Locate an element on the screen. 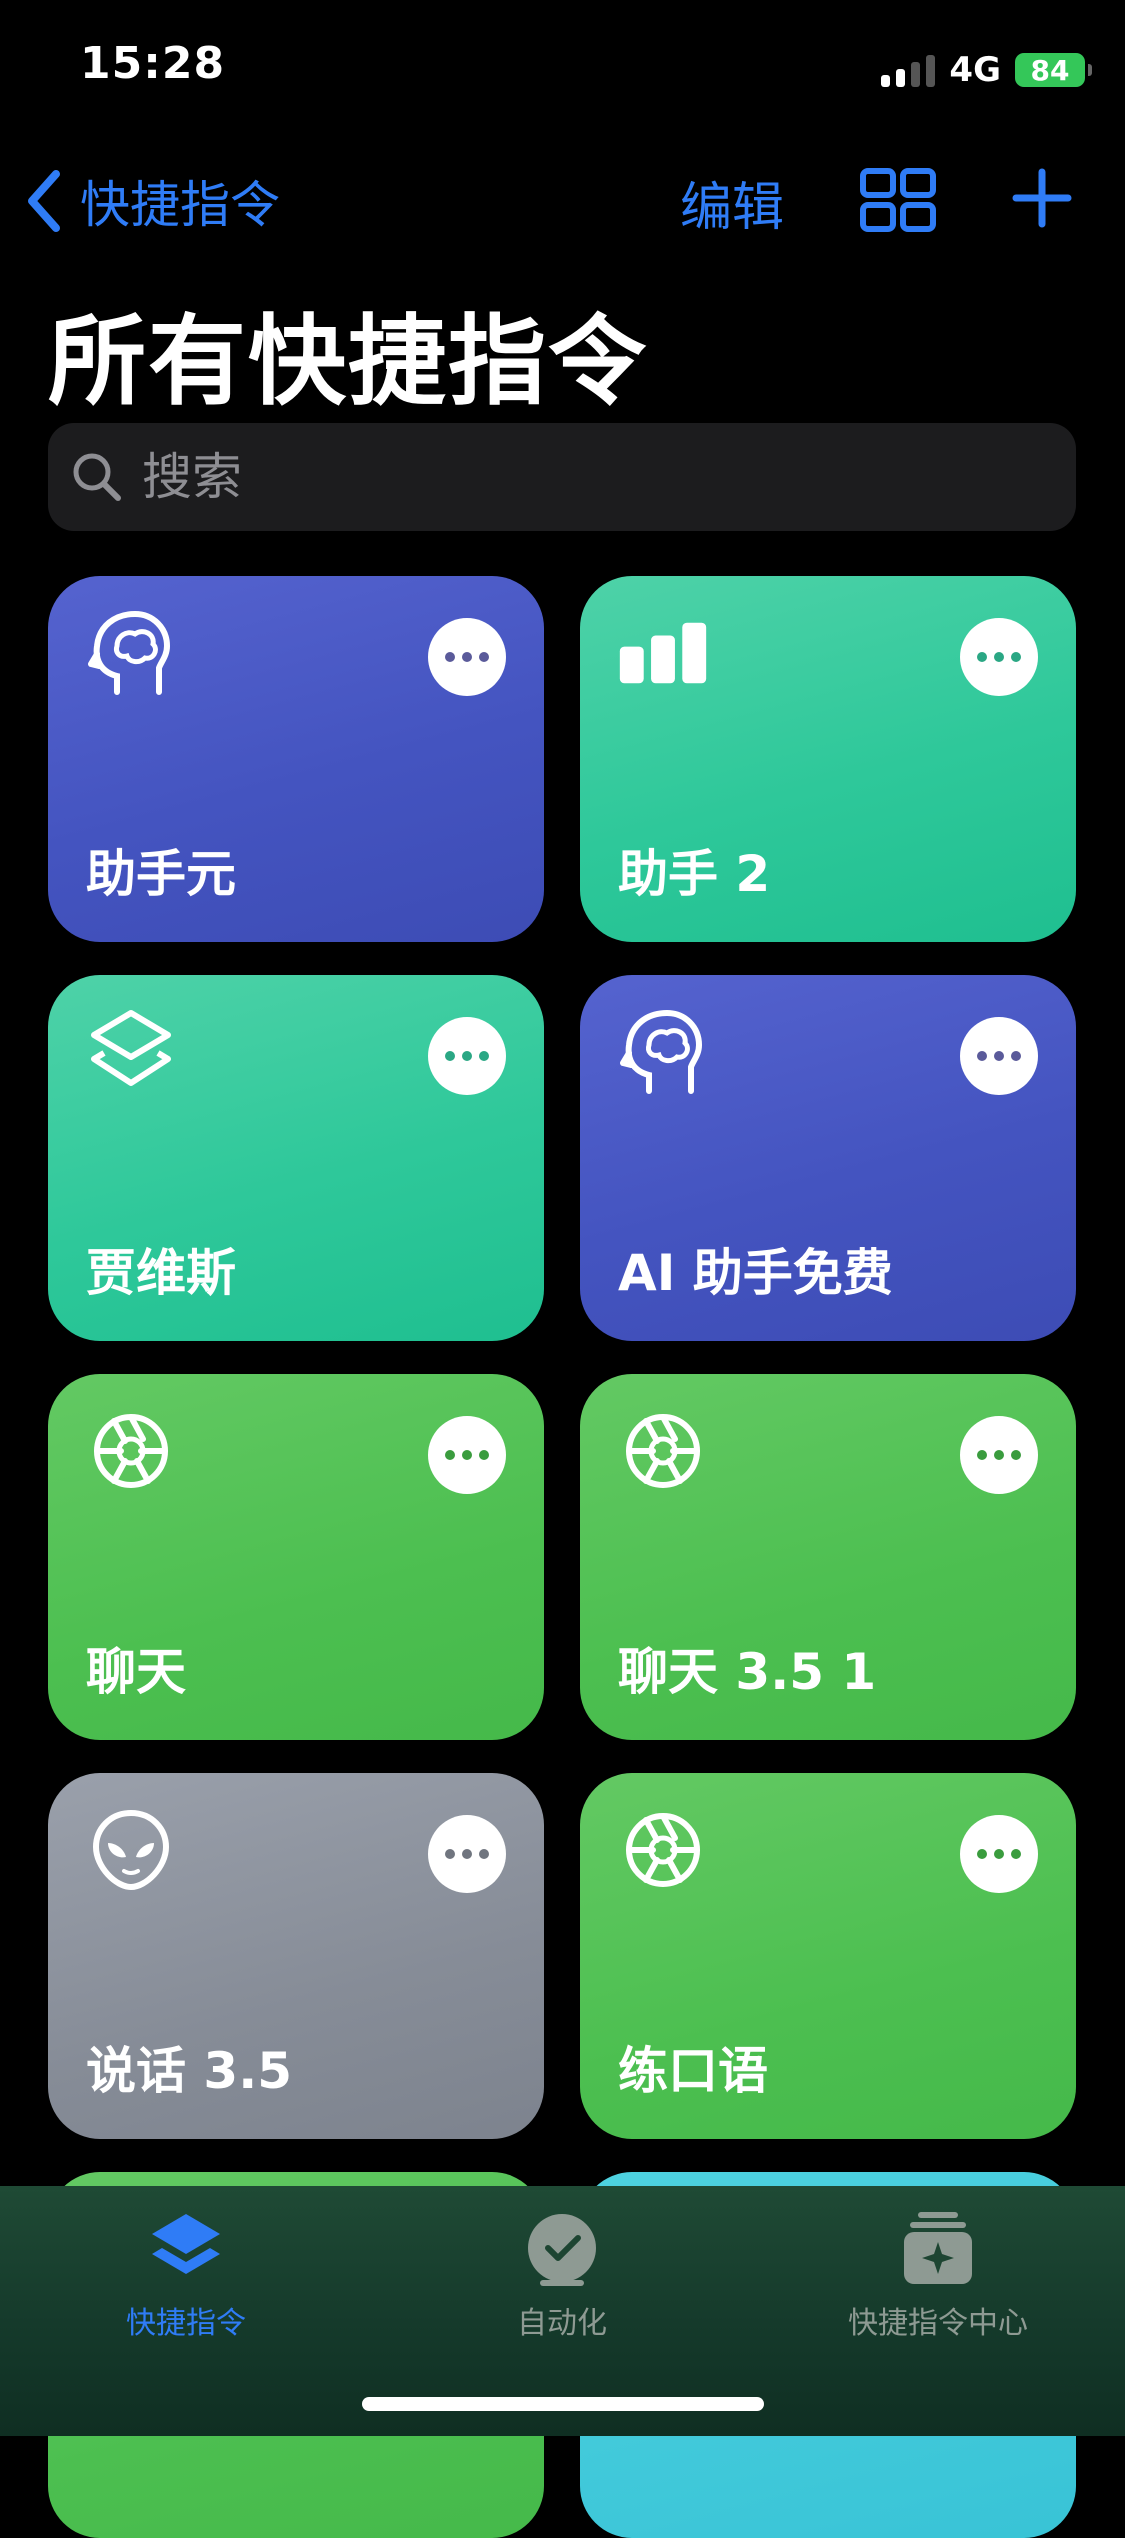  battery-level: 84 is located at coordinates (1050, 70).